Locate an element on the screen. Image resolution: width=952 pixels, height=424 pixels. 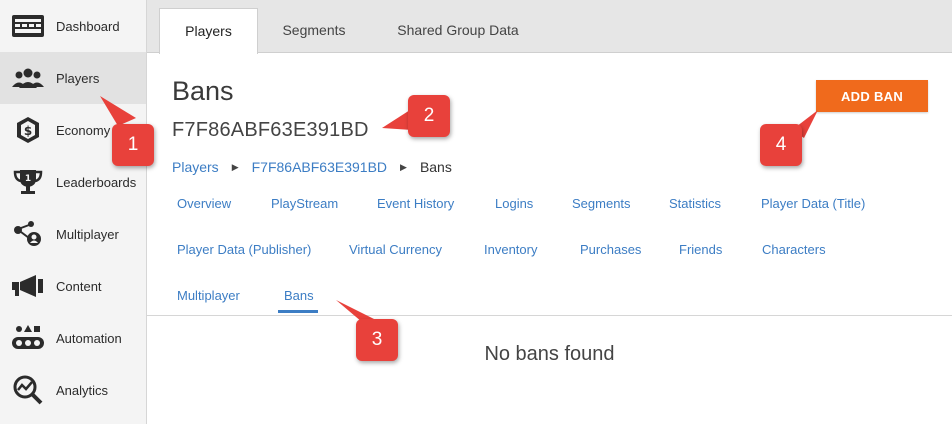
sidebar-item-label: Players is located at coordinates (78, 78).